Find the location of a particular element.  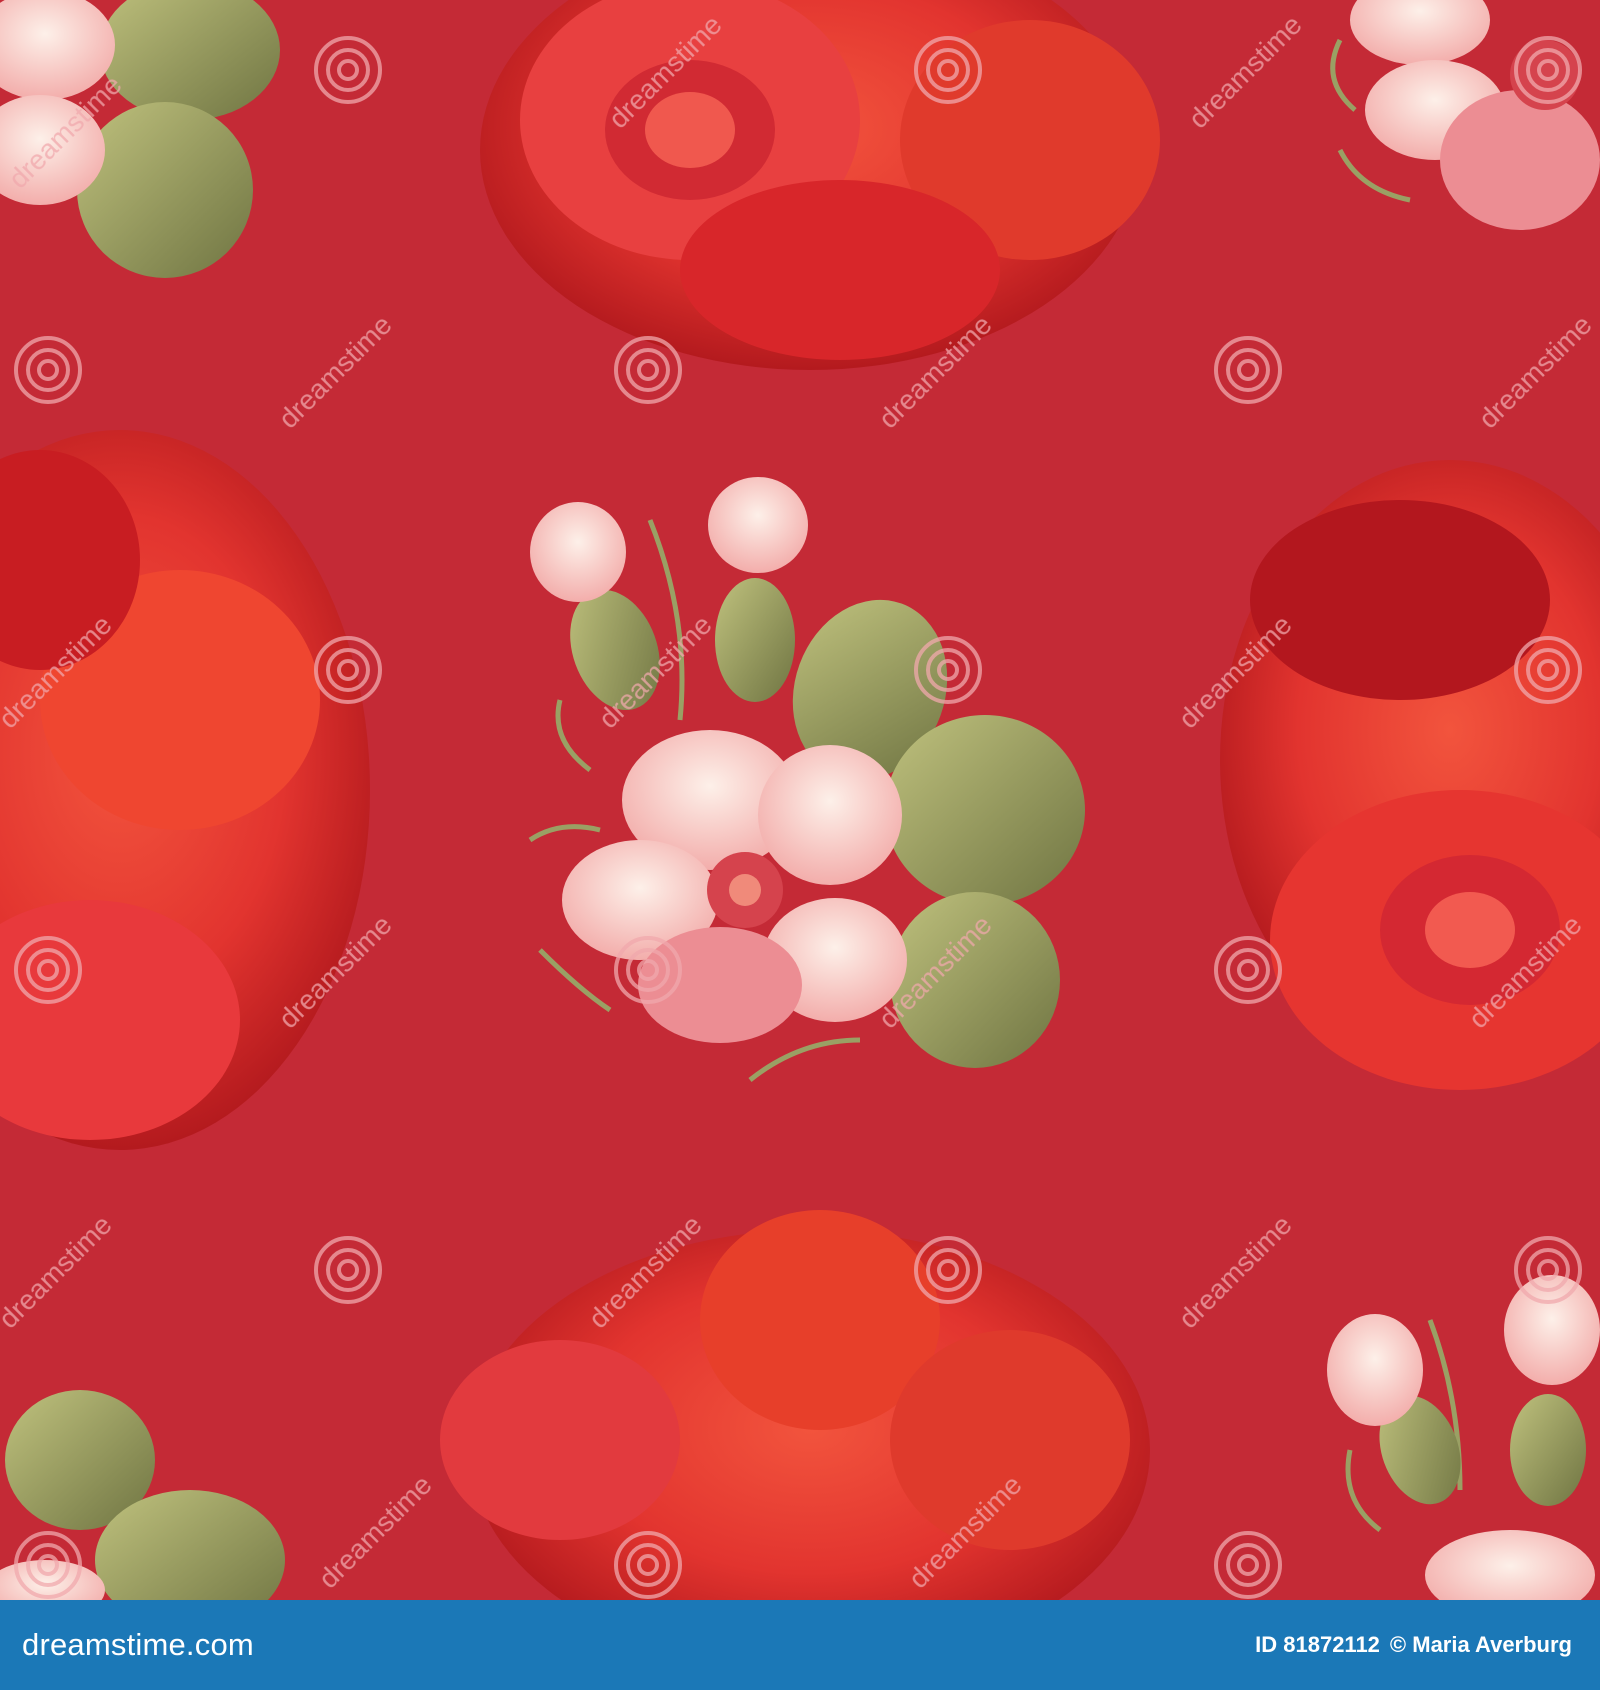

image-credit: ID 81872112 © Maria Averburg is located at coordinates (1413, 1645).